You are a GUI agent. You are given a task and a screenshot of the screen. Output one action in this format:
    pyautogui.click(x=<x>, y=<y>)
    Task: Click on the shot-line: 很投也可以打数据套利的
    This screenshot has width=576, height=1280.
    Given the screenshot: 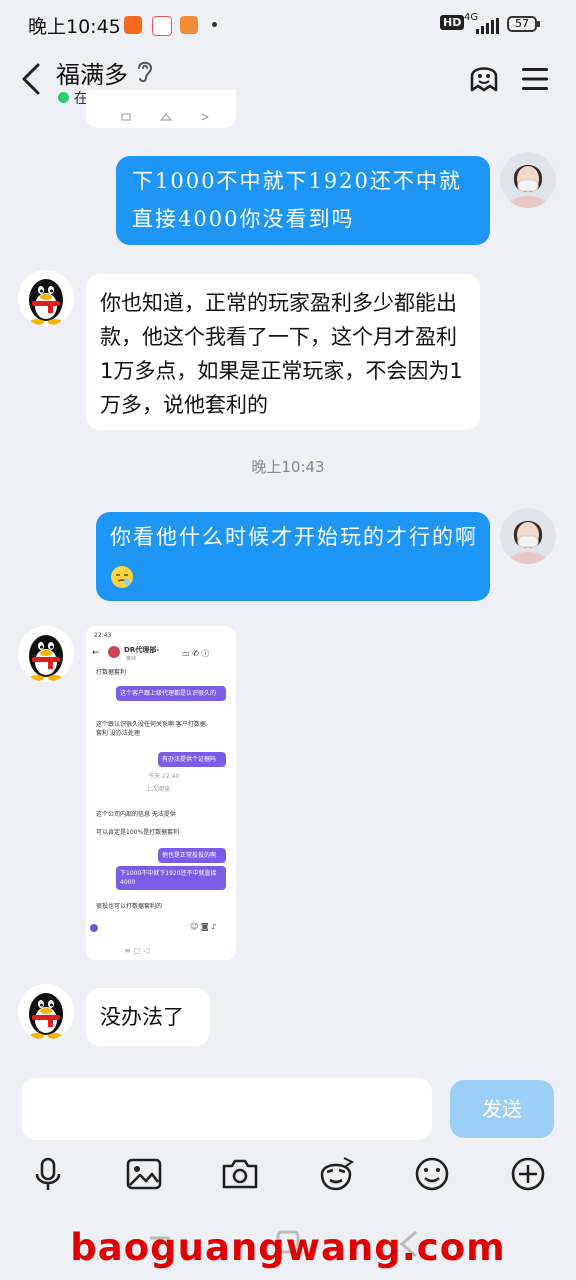 What is the action you would take?
    pyautogui.click(x=129, y=906)
    